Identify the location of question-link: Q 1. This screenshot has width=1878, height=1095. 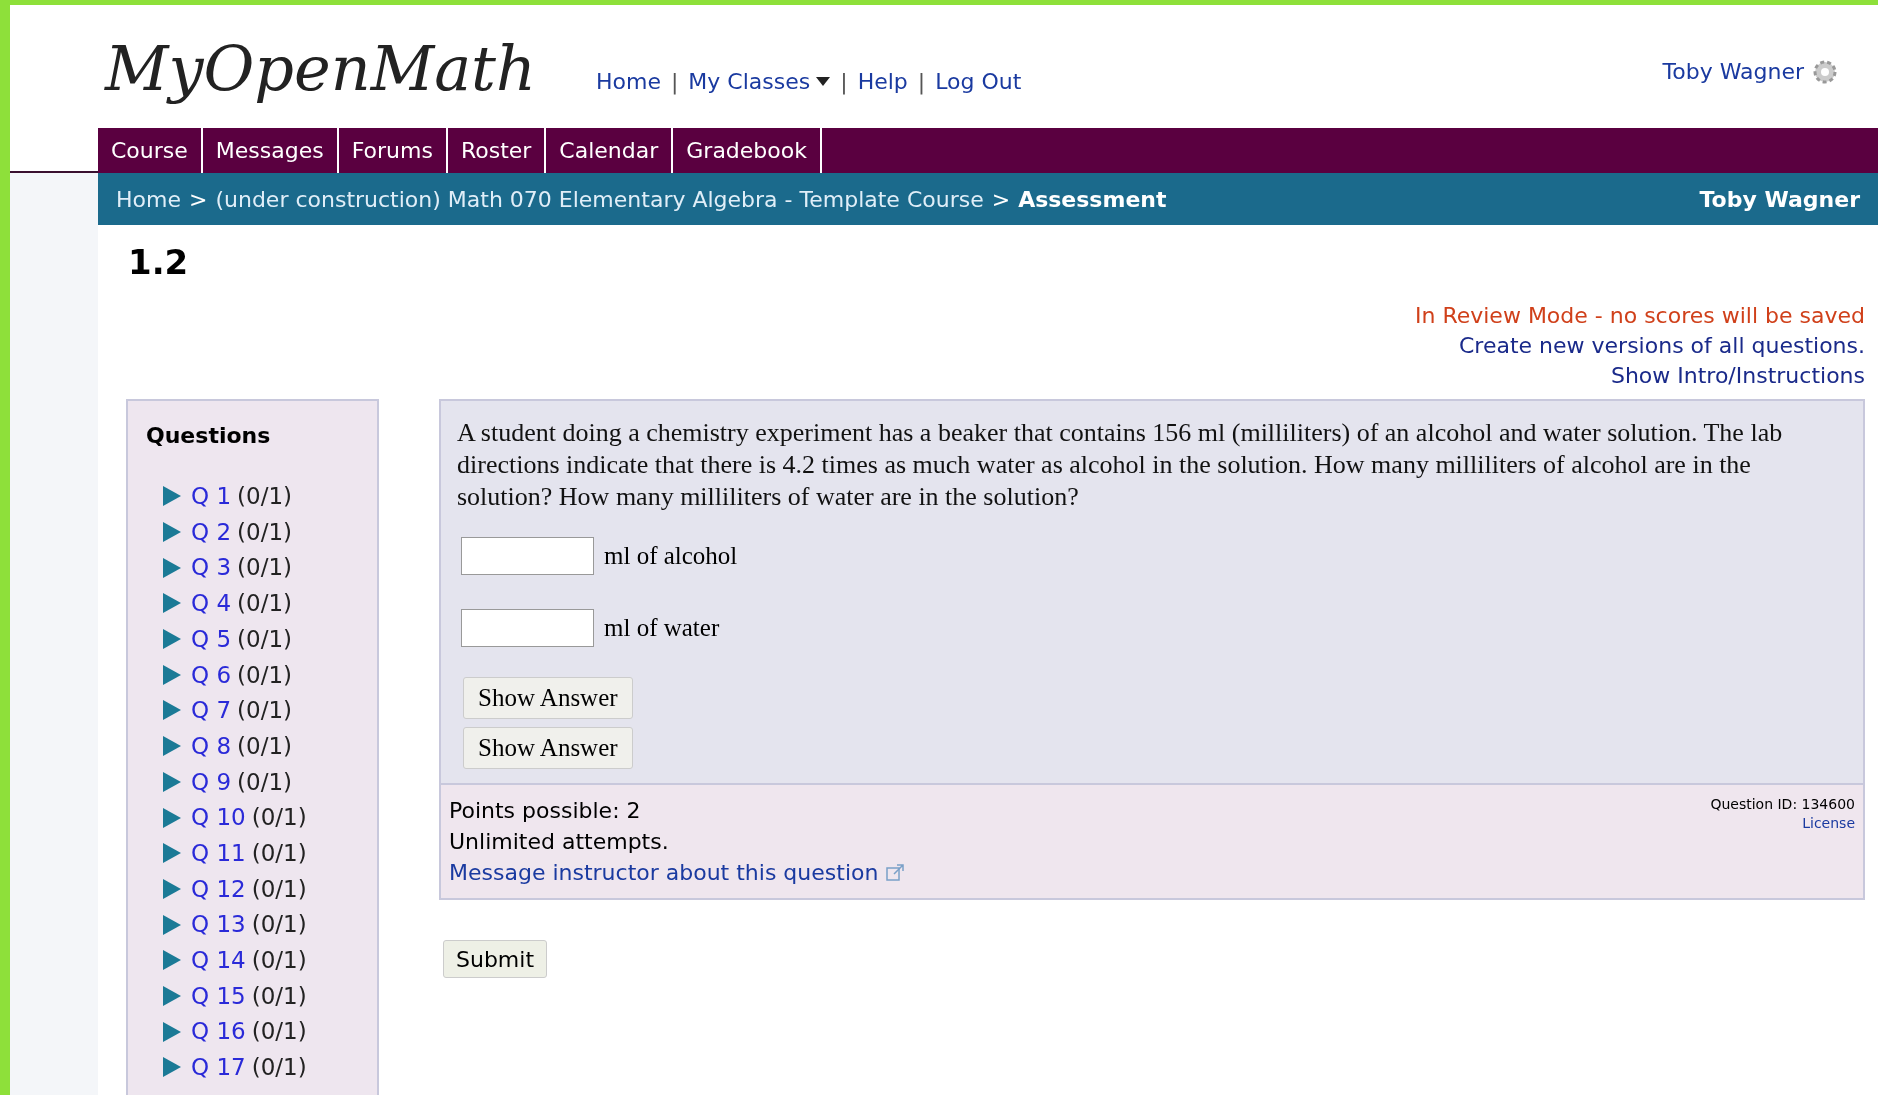
(211, 496).